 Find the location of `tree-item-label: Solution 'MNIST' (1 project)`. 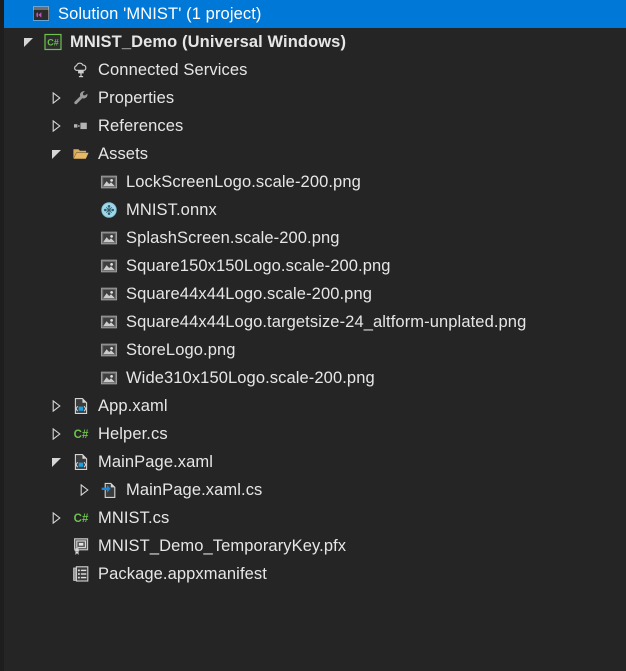

tree-item-label: Solution 'MNIST' (1 project) is located at coordinates (160, 14).